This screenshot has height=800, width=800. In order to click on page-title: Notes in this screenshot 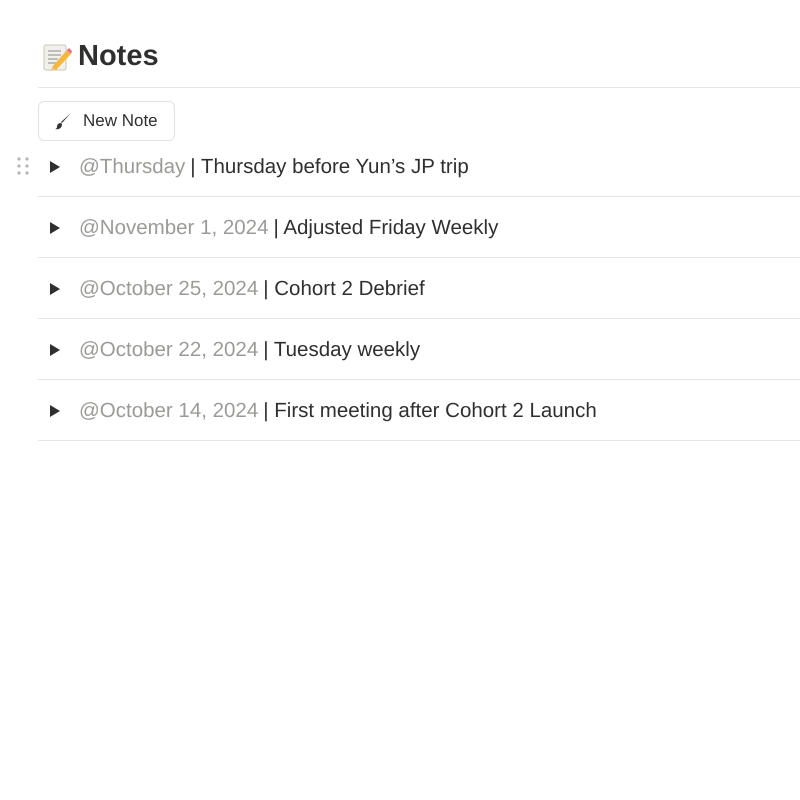, I will do `click(118, 56)`.